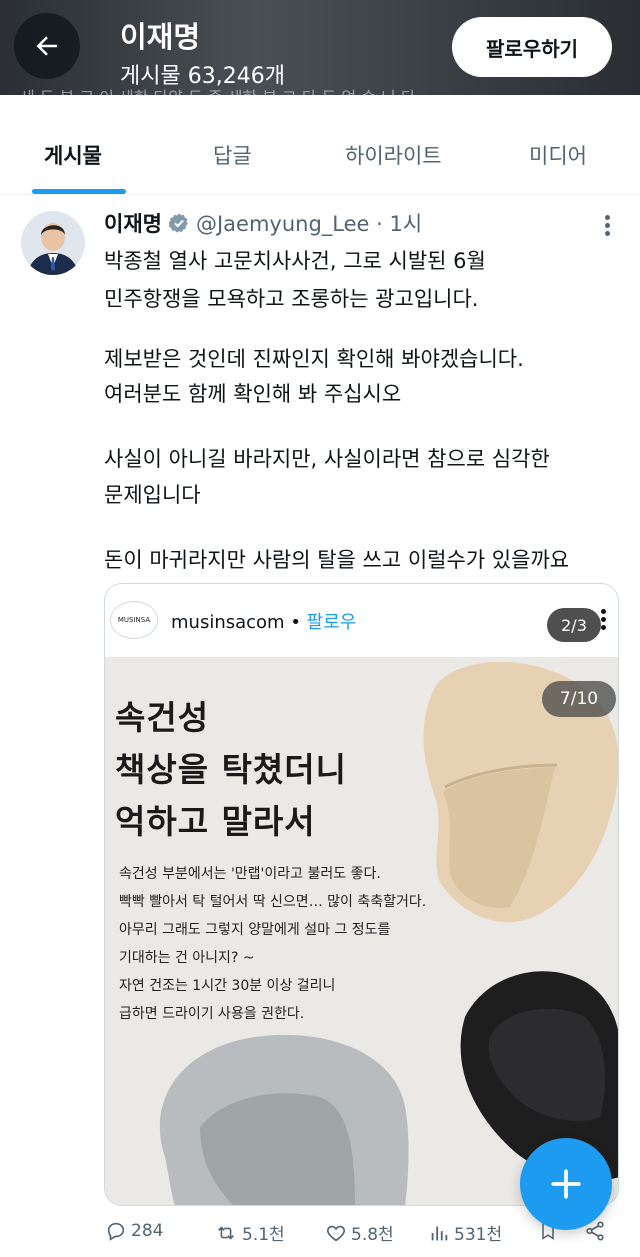 This screenshot has width=640, height=1257. Describe the element at coordinates (202, 76) in the screenshot. I see `post-count: 게시물 63,246개` at that location.